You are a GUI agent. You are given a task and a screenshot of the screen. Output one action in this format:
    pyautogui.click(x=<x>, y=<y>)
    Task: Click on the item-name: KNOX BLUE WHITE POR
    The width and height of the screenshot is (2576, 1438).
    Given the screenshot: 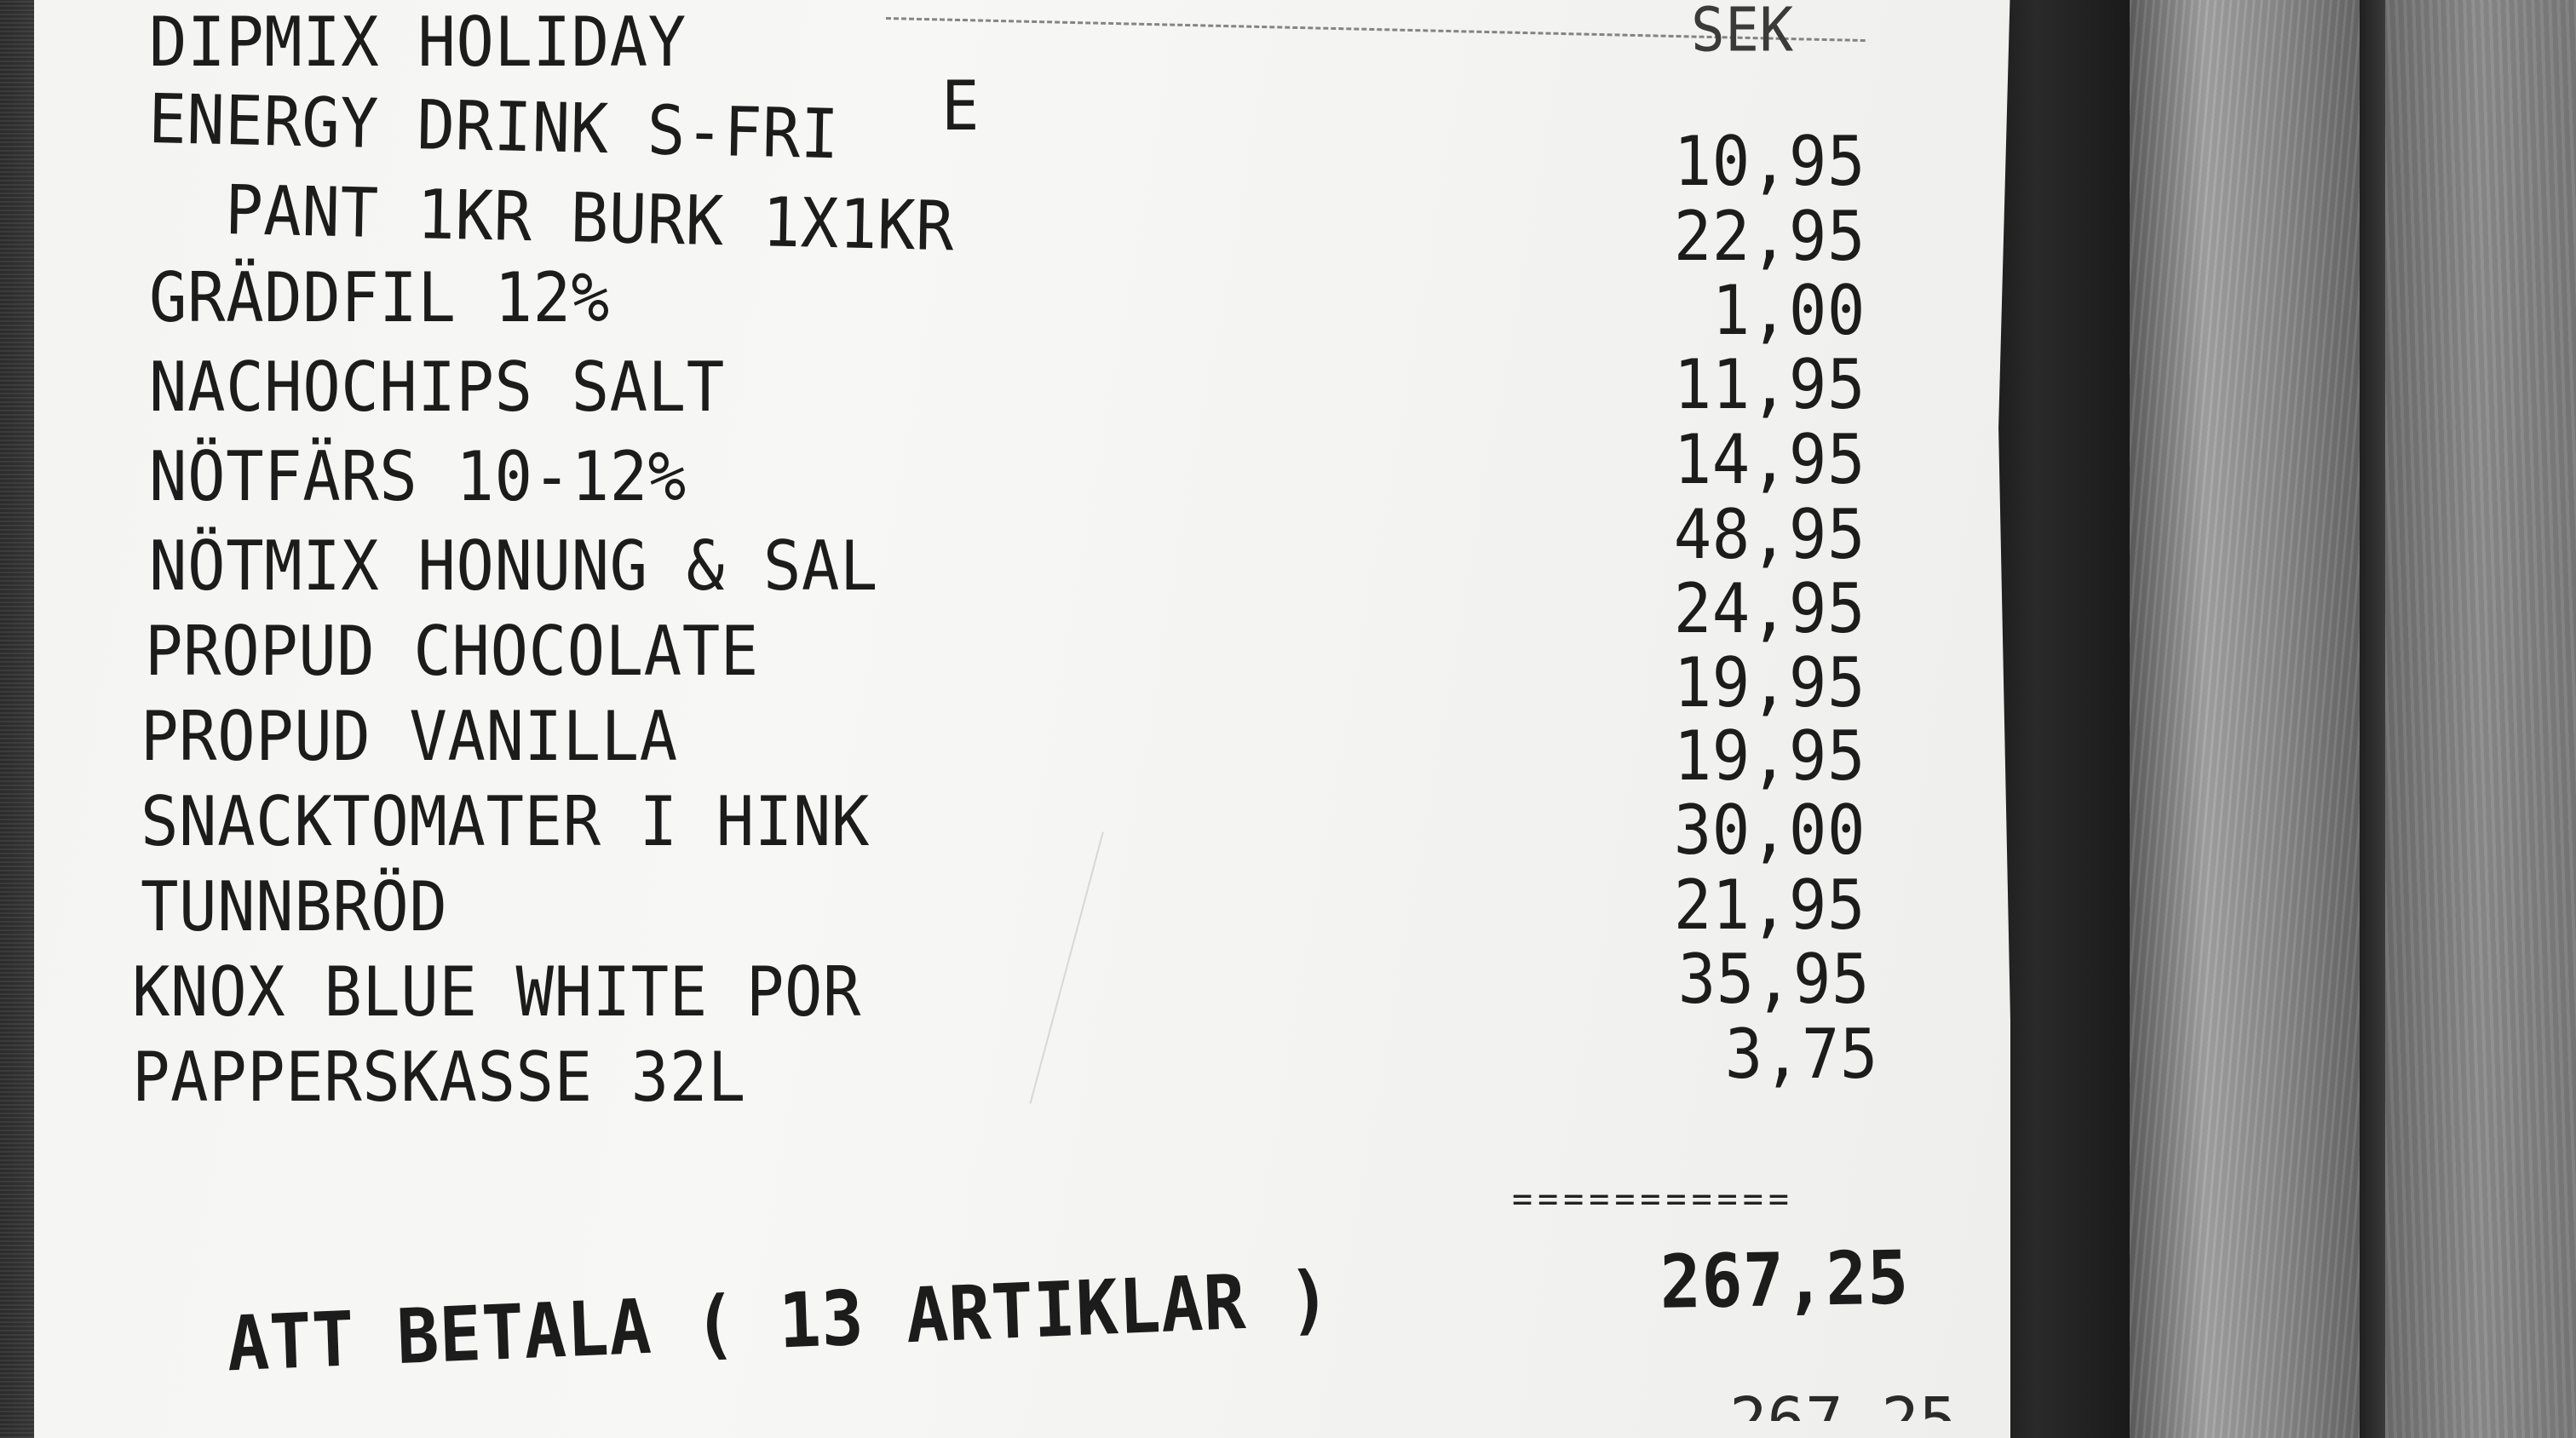 What is the action you would take?
    pyautogui.click(x=497, y=992)
    